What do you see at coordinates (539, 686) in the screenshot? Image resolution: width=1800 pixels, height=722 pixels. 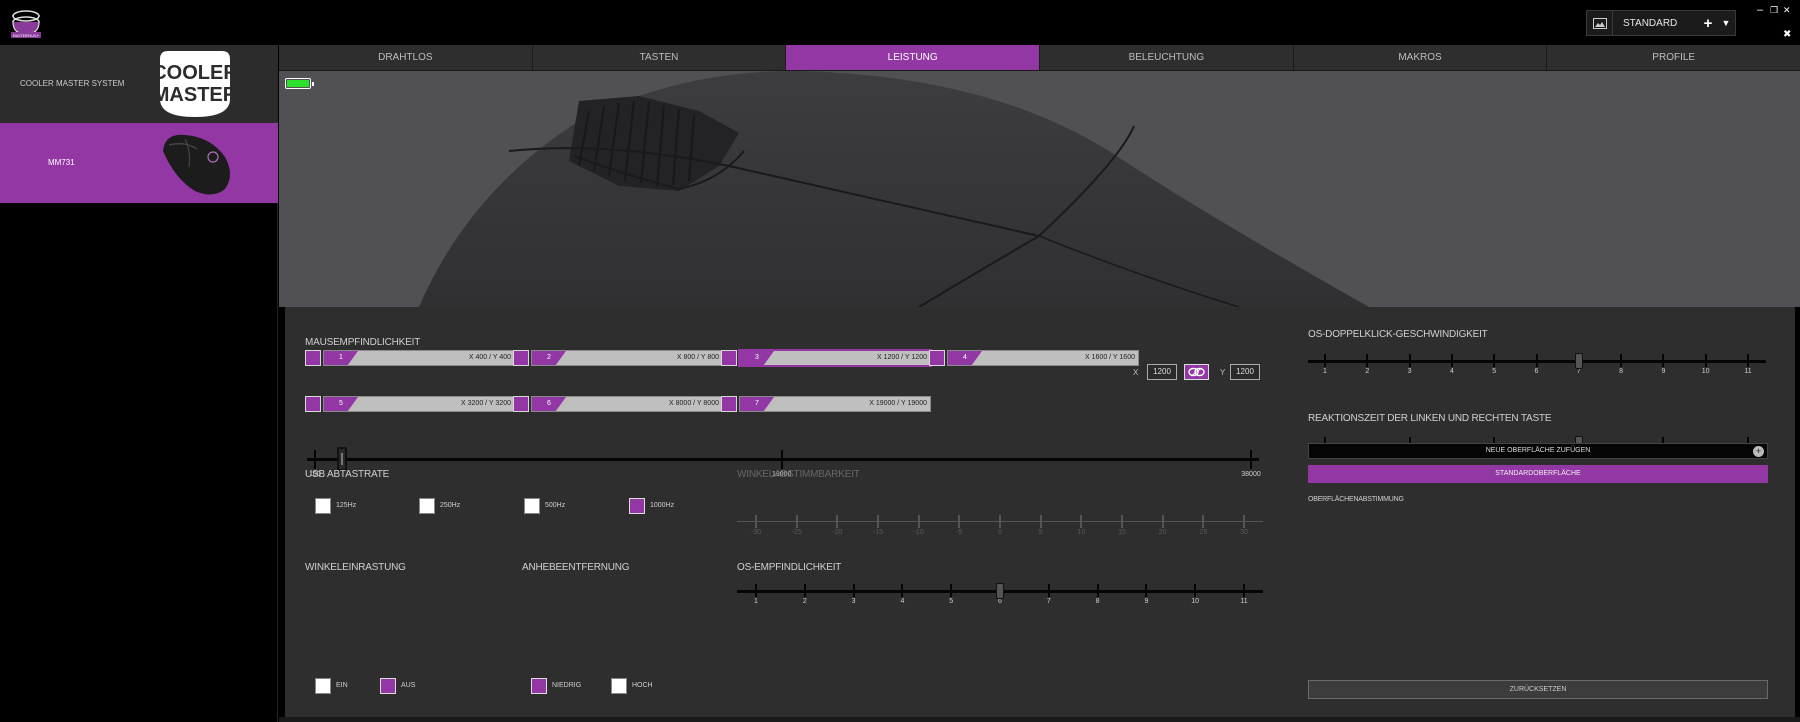 I see `lift-off-option-0-checkbox` at bounding box center [539, 686].